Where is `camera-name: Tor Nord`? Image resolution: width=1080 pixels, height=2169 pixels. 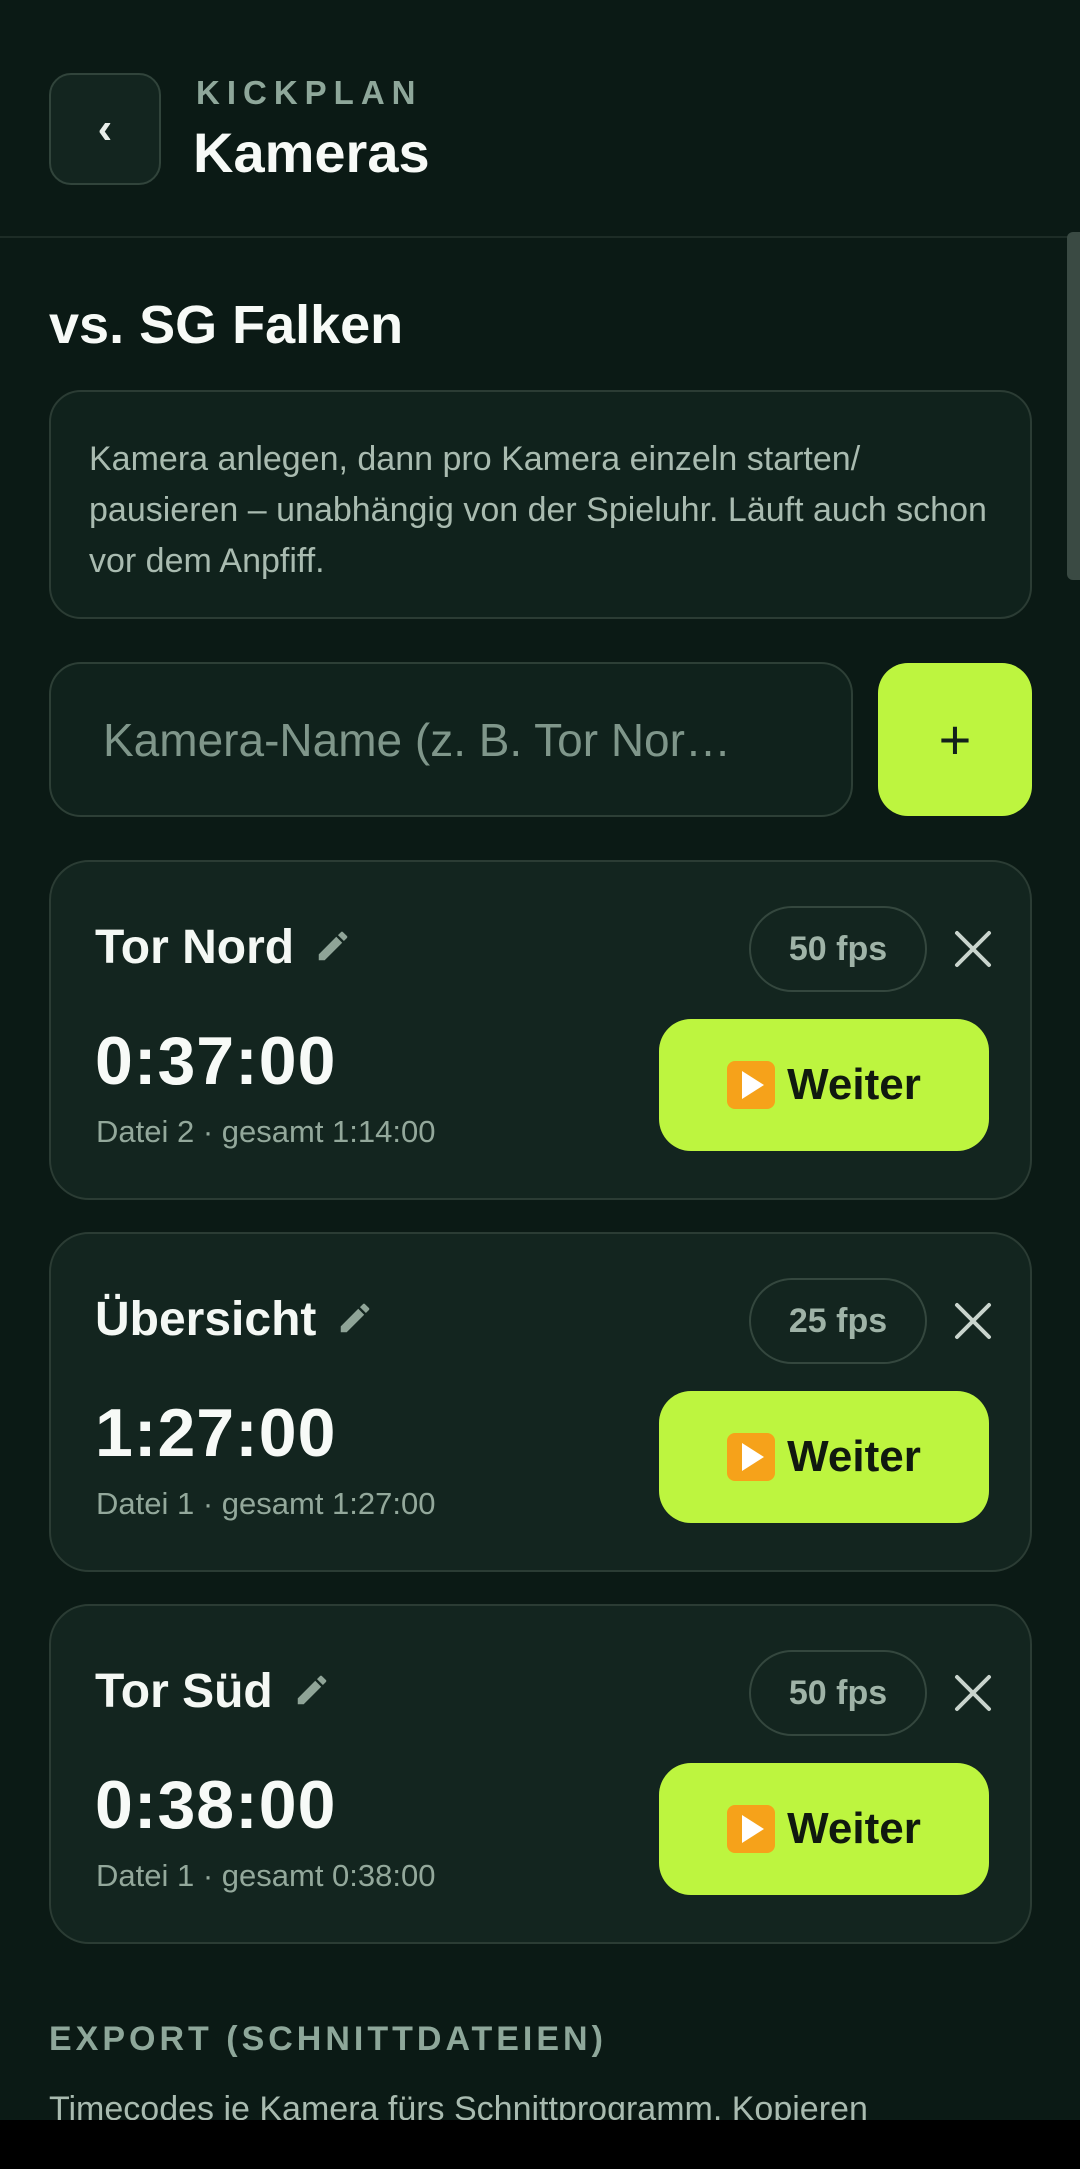 camera-name: Tor Nord is located at coordinates (223, 947).